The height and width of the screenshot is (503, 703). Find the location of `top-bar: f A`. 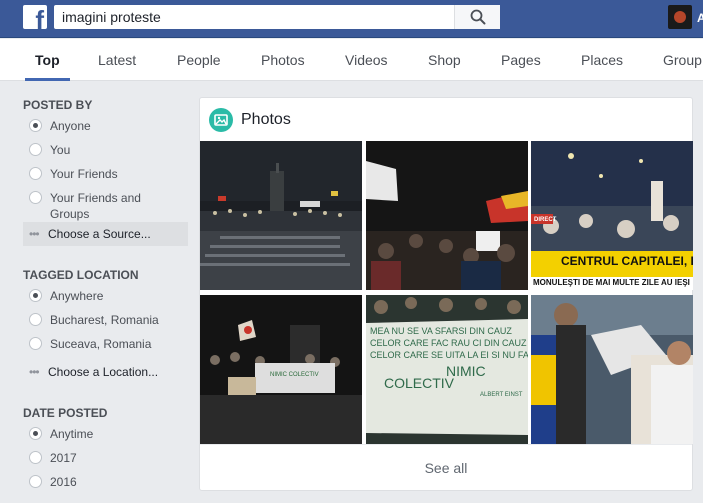

top-bar: f A is located at coordinates (351, 19).